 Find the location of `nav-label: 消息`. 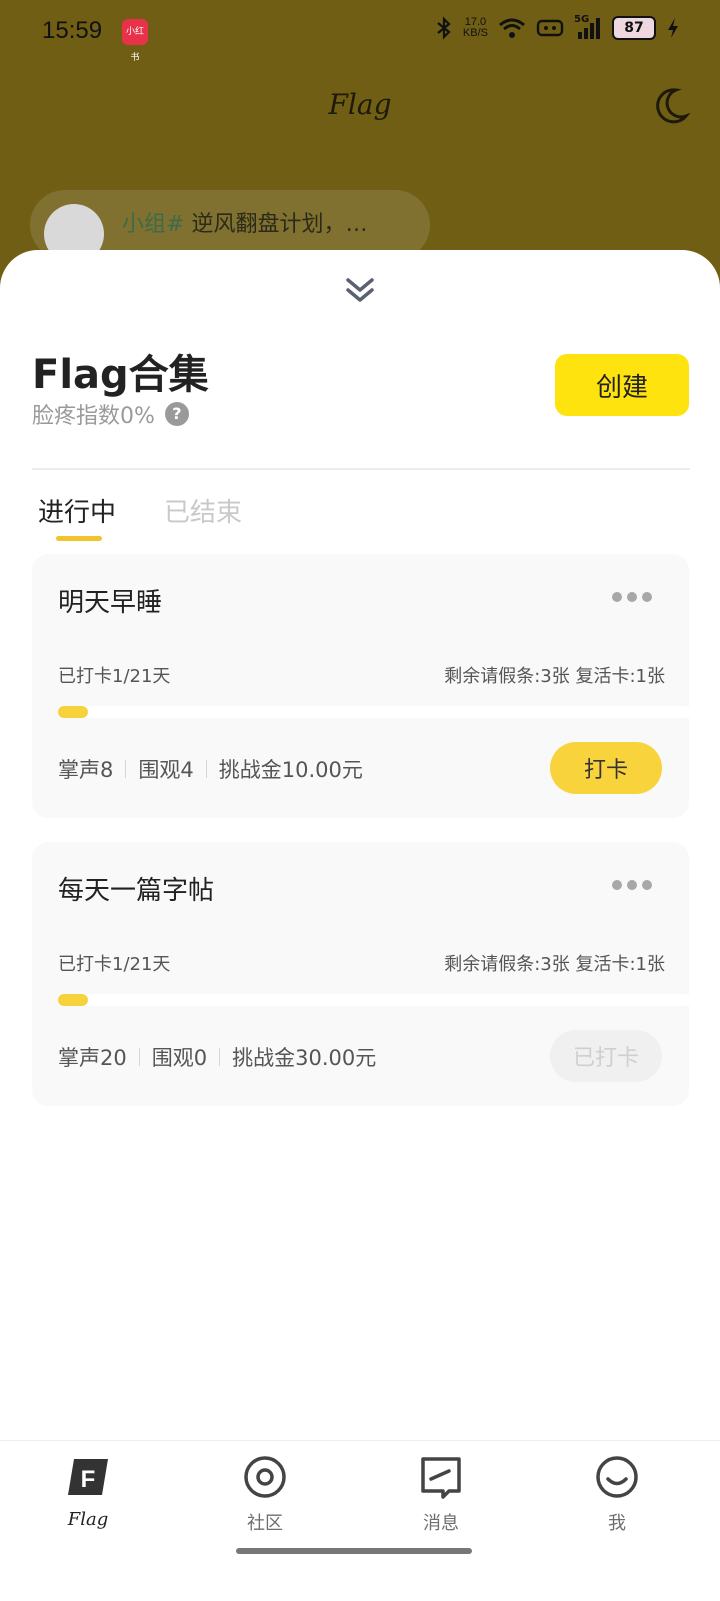

nav-label: 消息 is located at coordinates (441, 1523).